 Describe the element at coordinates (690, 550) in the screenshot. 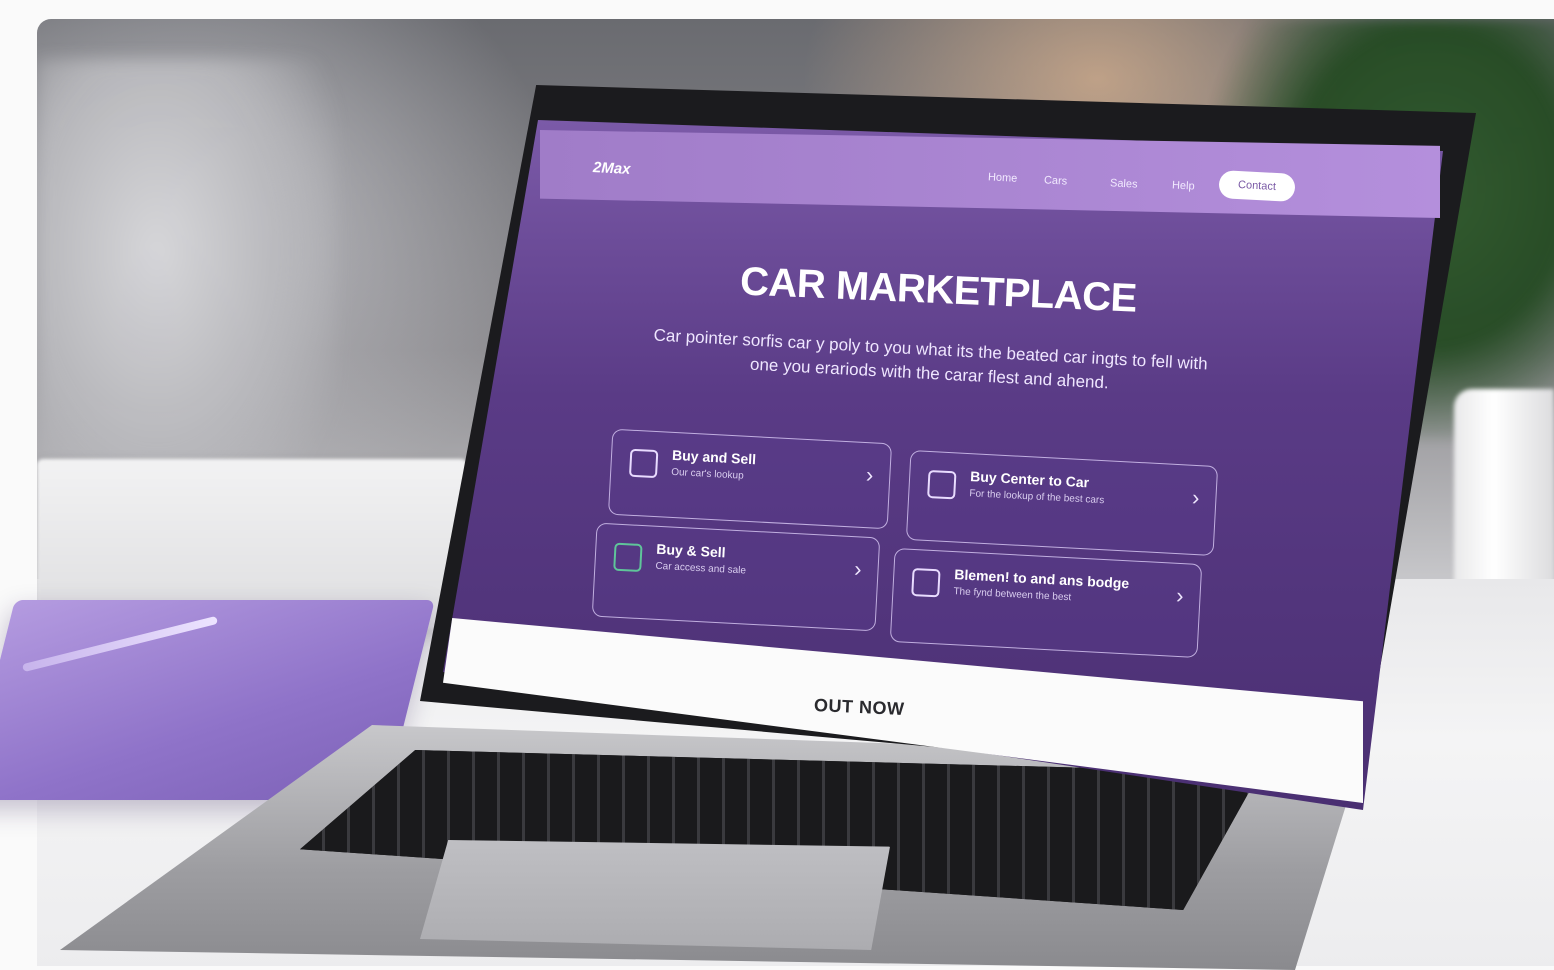

I see `card-title: Buy & Sell` at that location.